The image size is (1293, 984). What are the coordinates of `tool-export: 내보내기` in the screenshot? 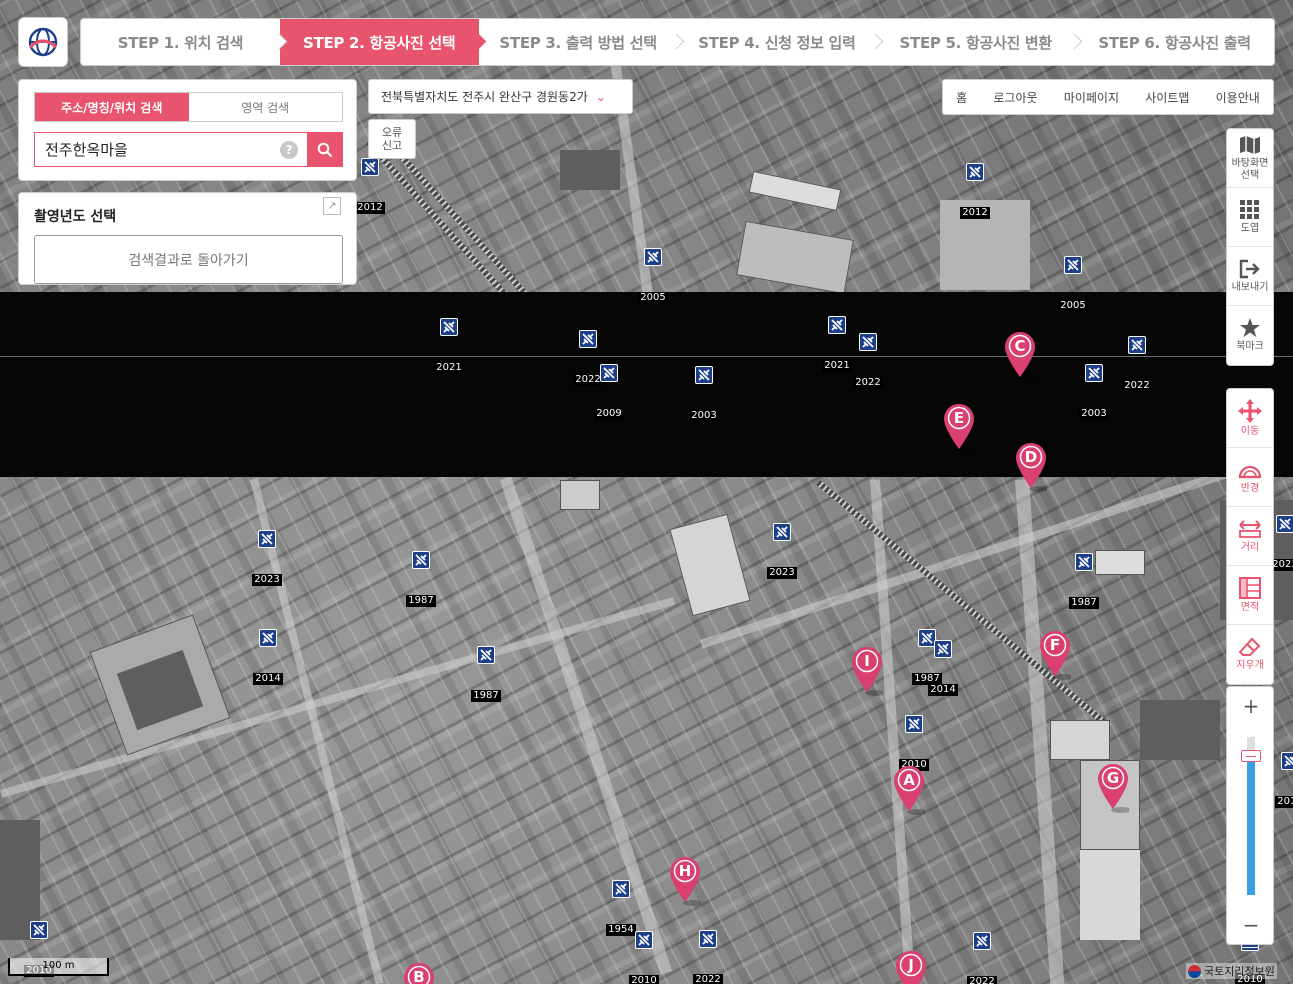 It's located at (1250, 276).